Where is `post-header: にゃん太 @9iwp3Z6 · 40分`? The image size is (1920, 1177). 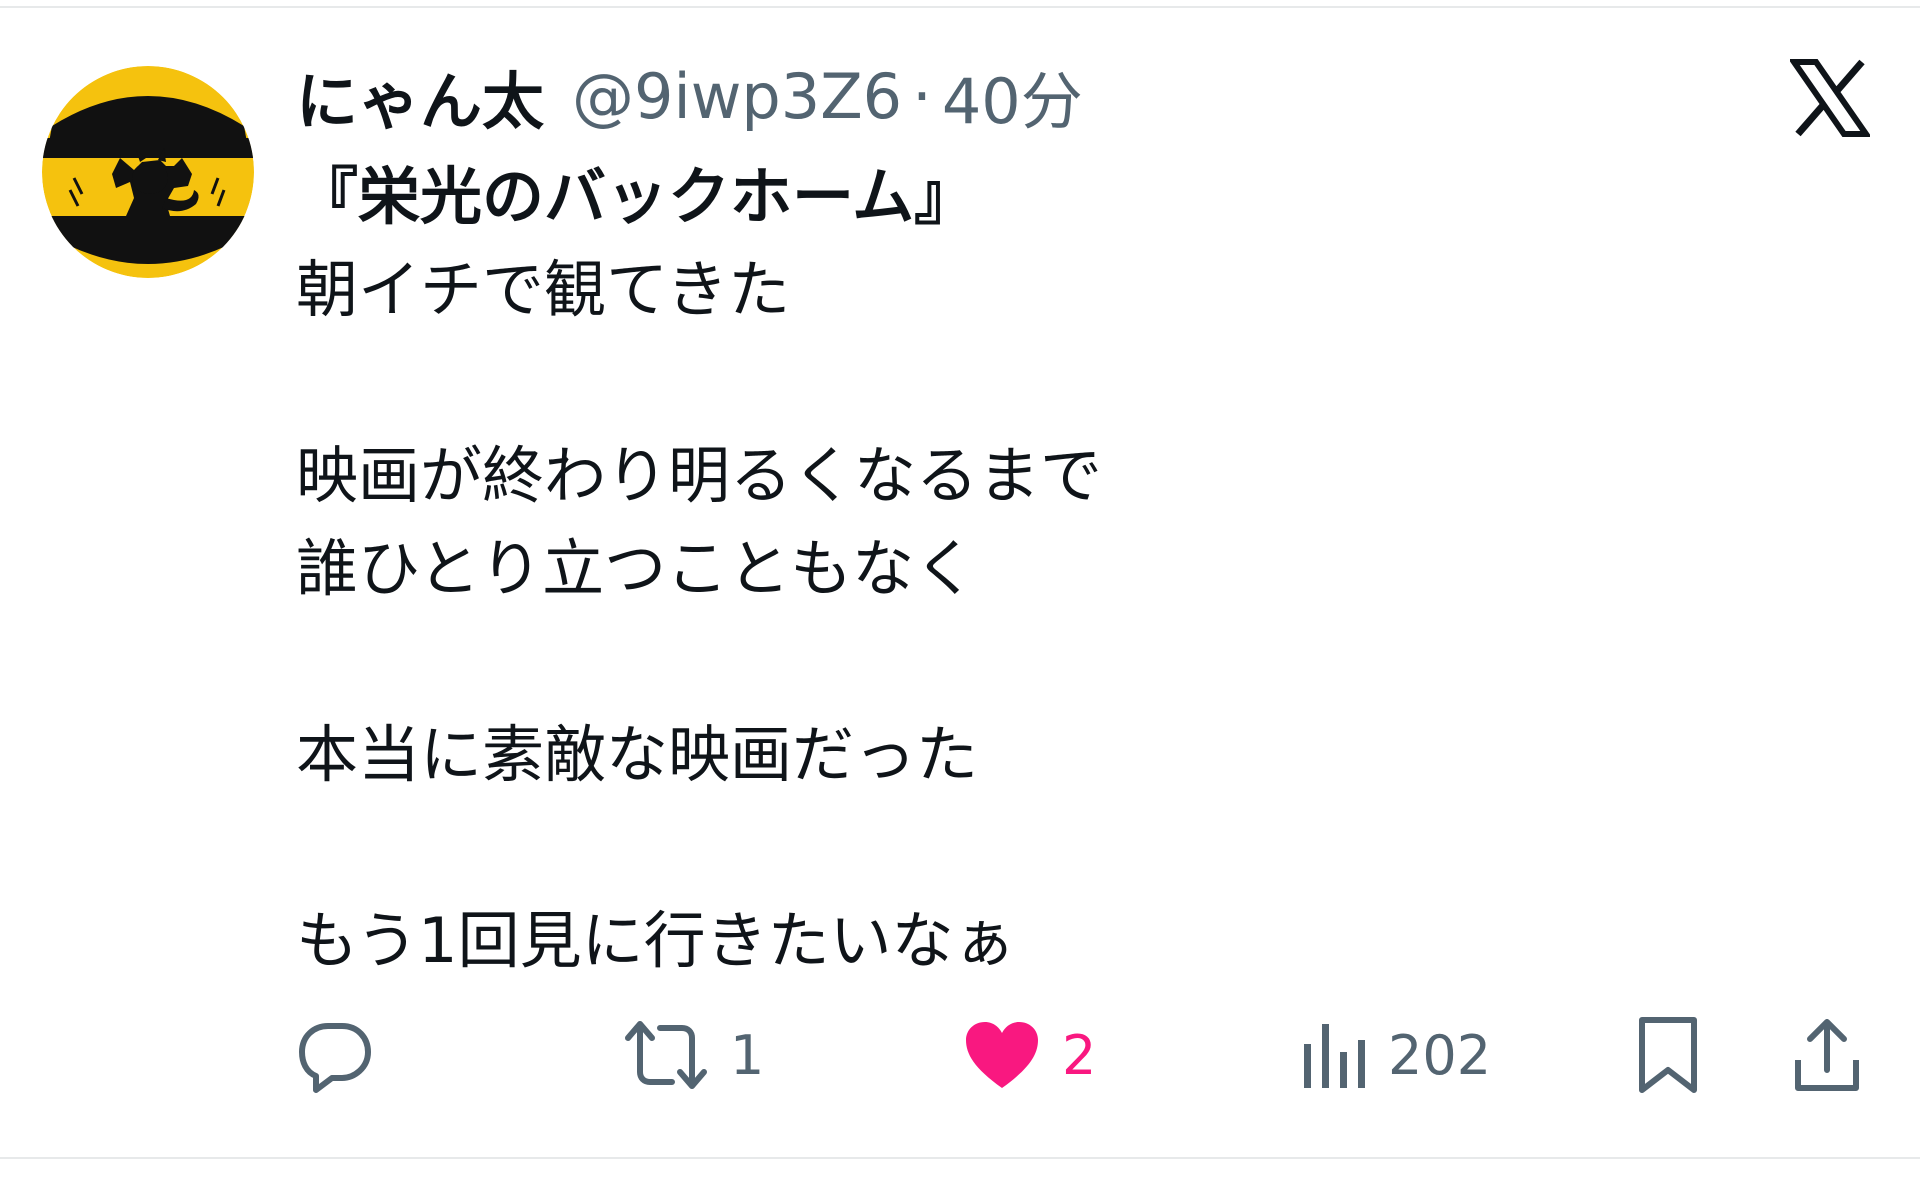 post-header: にゃん太 @9iwp3Z6 · 40分 is located at coordinates (689, 97).